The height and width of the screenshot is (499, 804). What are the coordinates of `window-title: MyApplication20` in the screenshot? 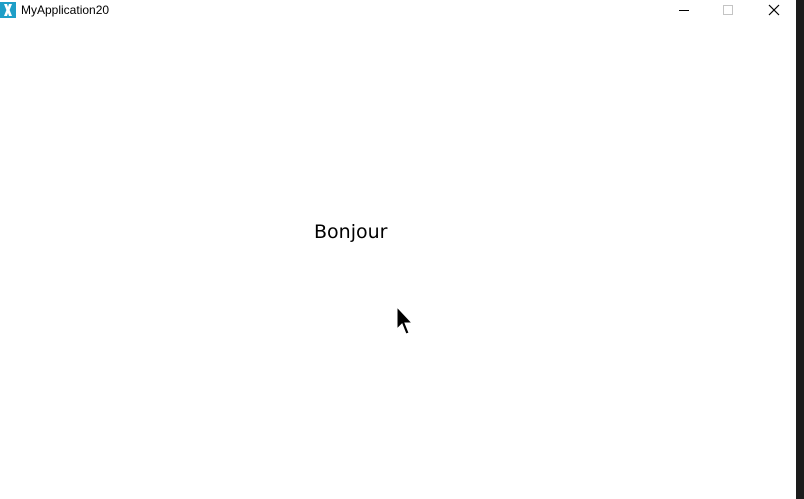 It's located at (65, 10).